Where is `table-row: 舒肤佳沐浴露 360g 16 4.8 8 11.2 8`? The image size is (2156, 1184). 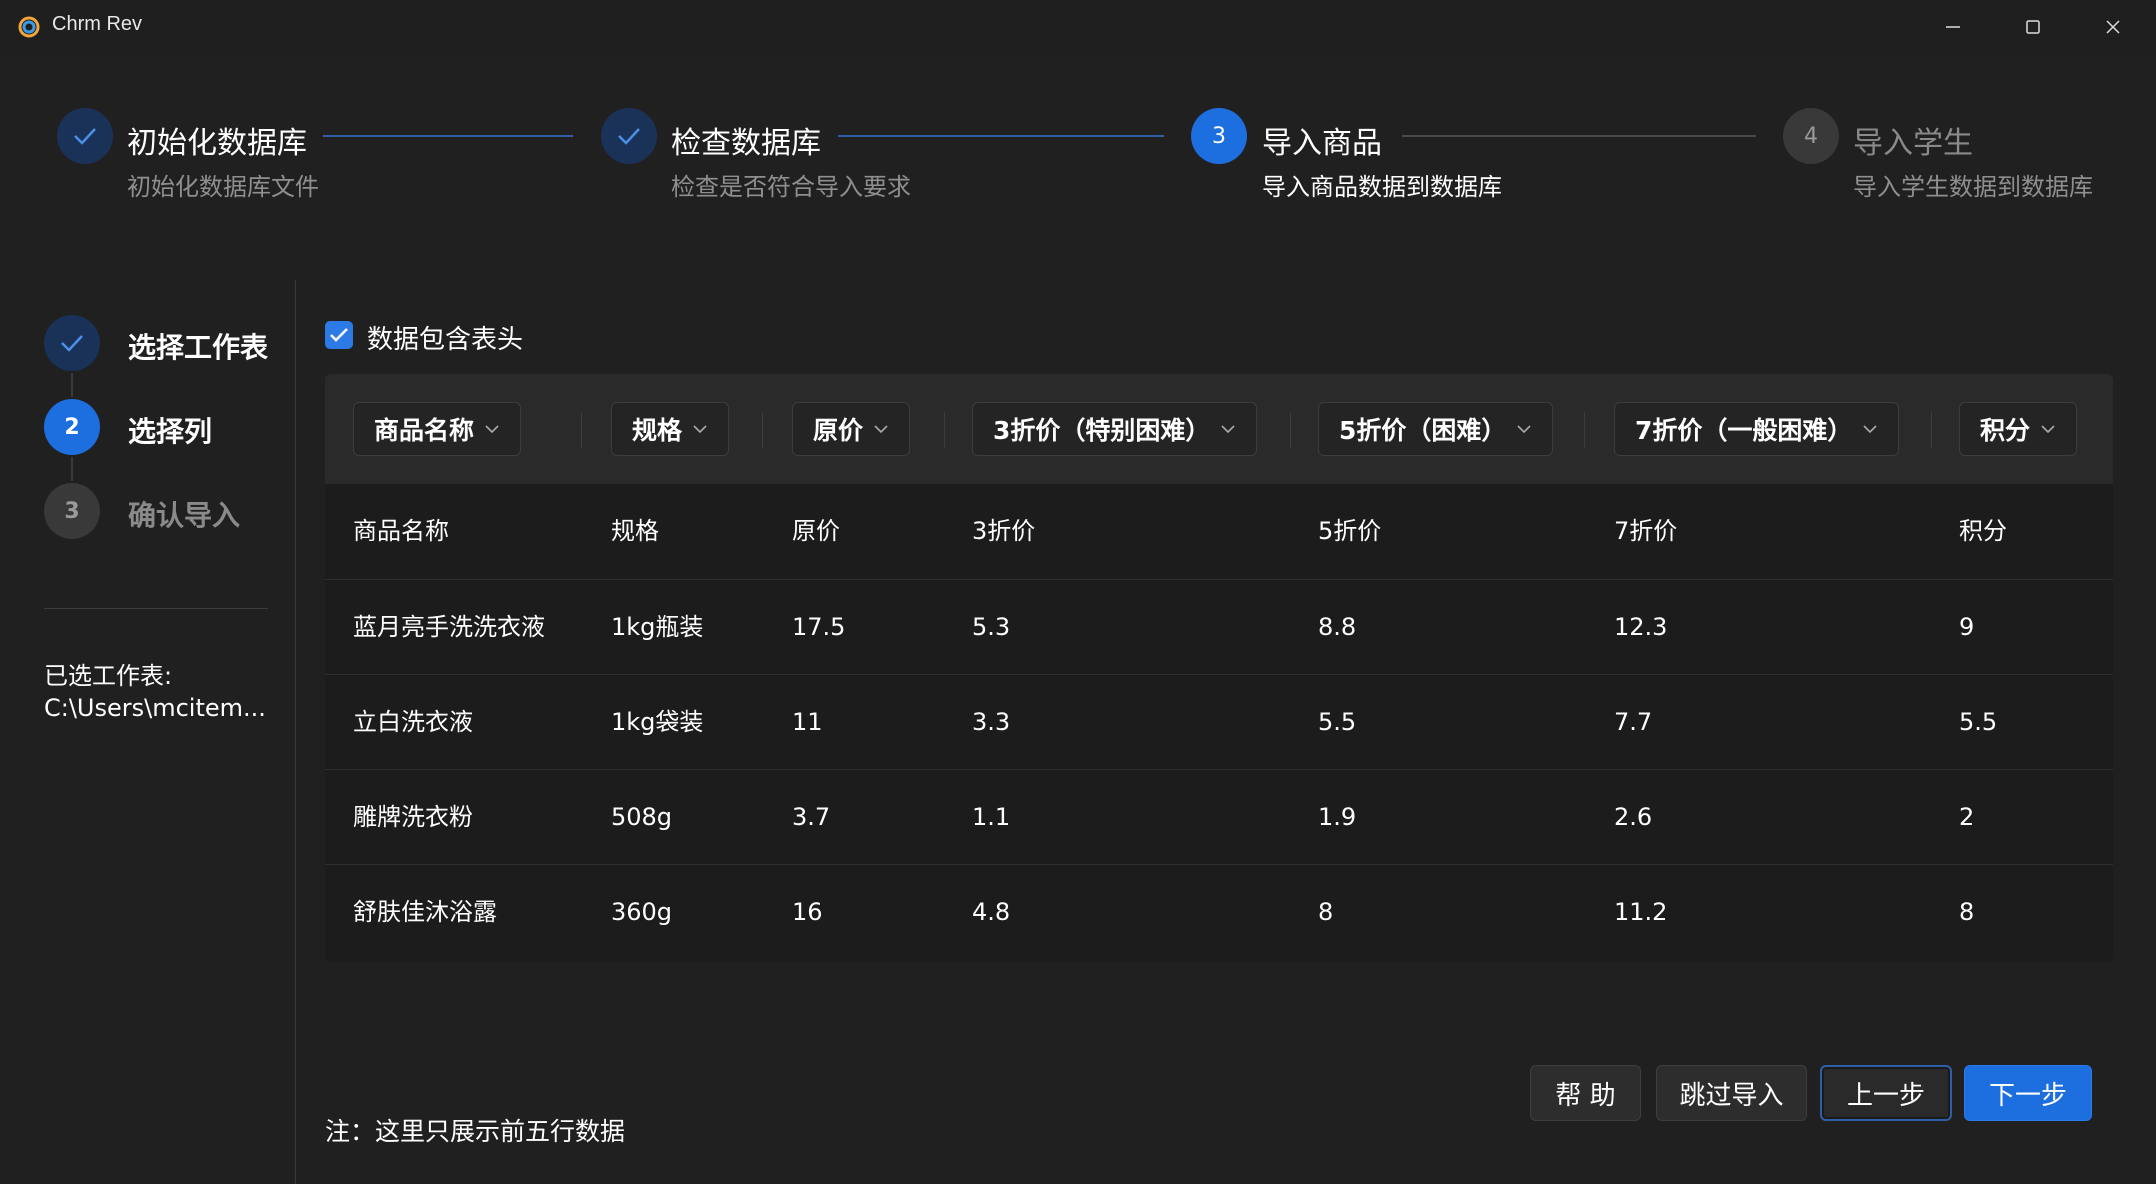
table-row: 舒肤佳沐浴露 360g 16 4.8 8 11.2 8 is located at coordinates (1219, 911).